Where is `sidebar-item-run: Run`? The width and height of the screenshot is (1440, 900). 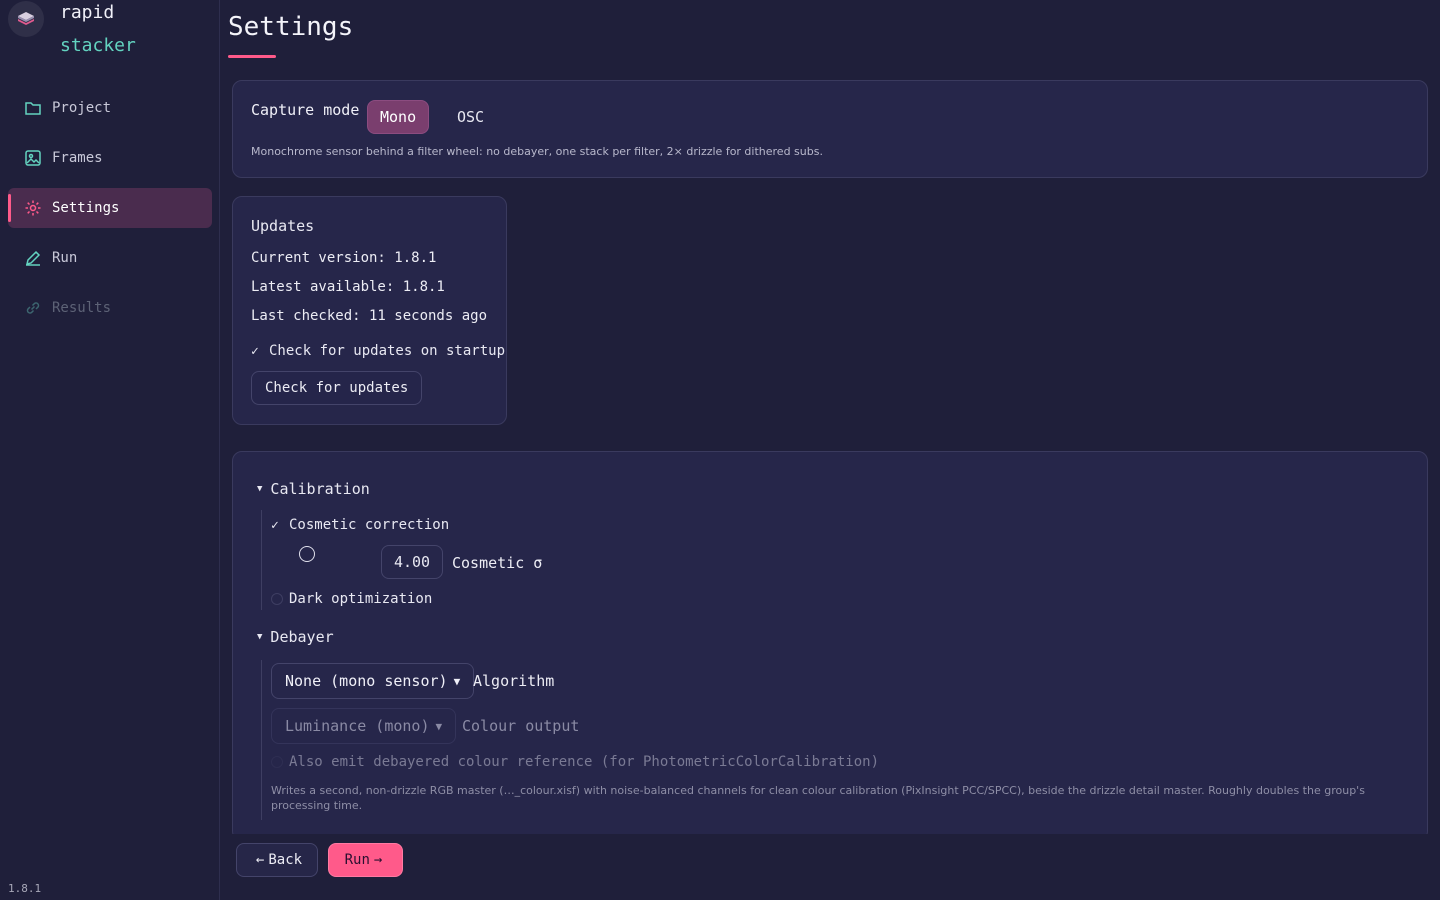
sidebar-item-run: Run is located at coordinates (110, 258).